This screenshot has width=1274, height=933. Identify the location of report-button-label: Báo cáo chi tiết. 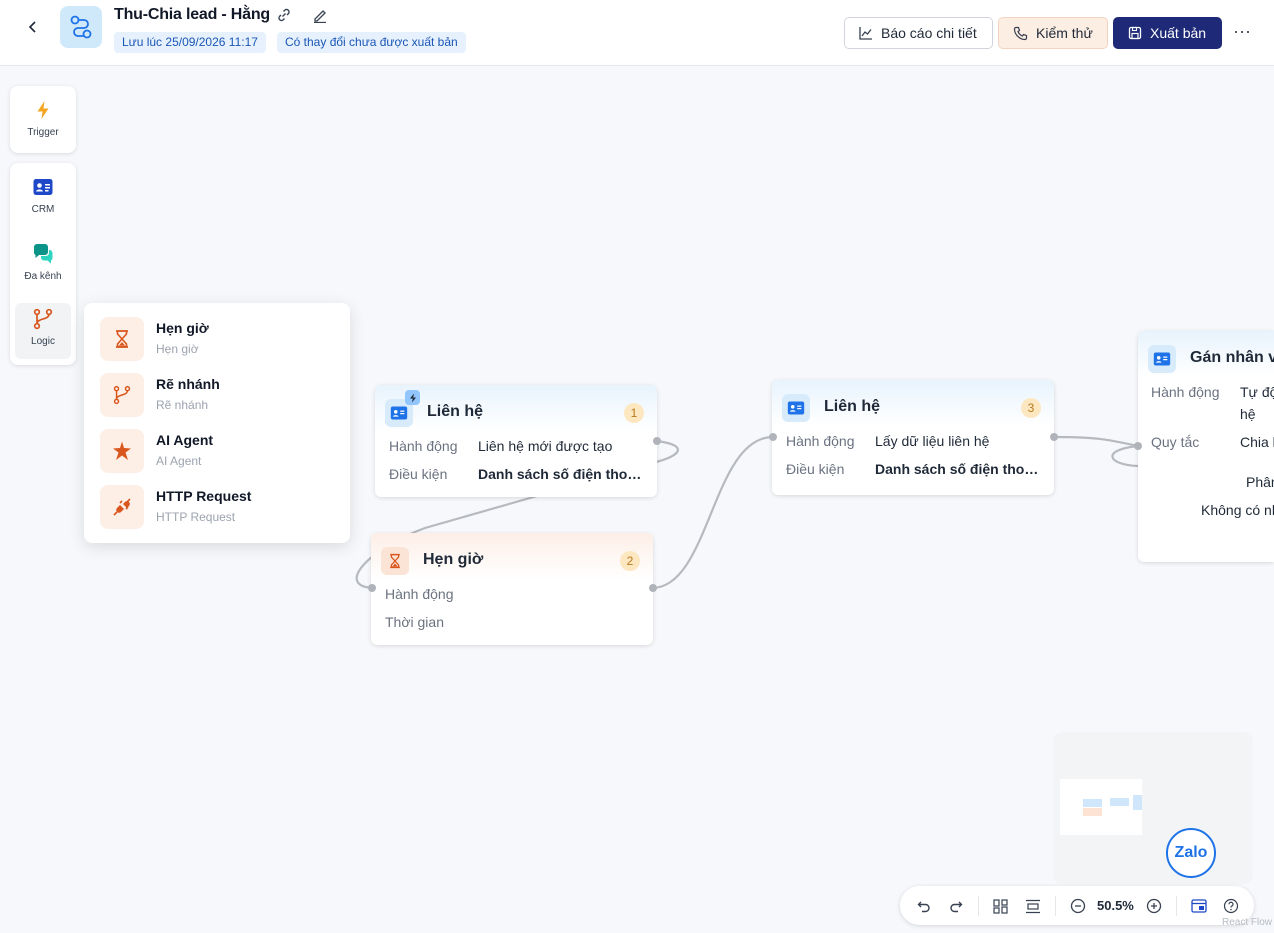
(929, 33).